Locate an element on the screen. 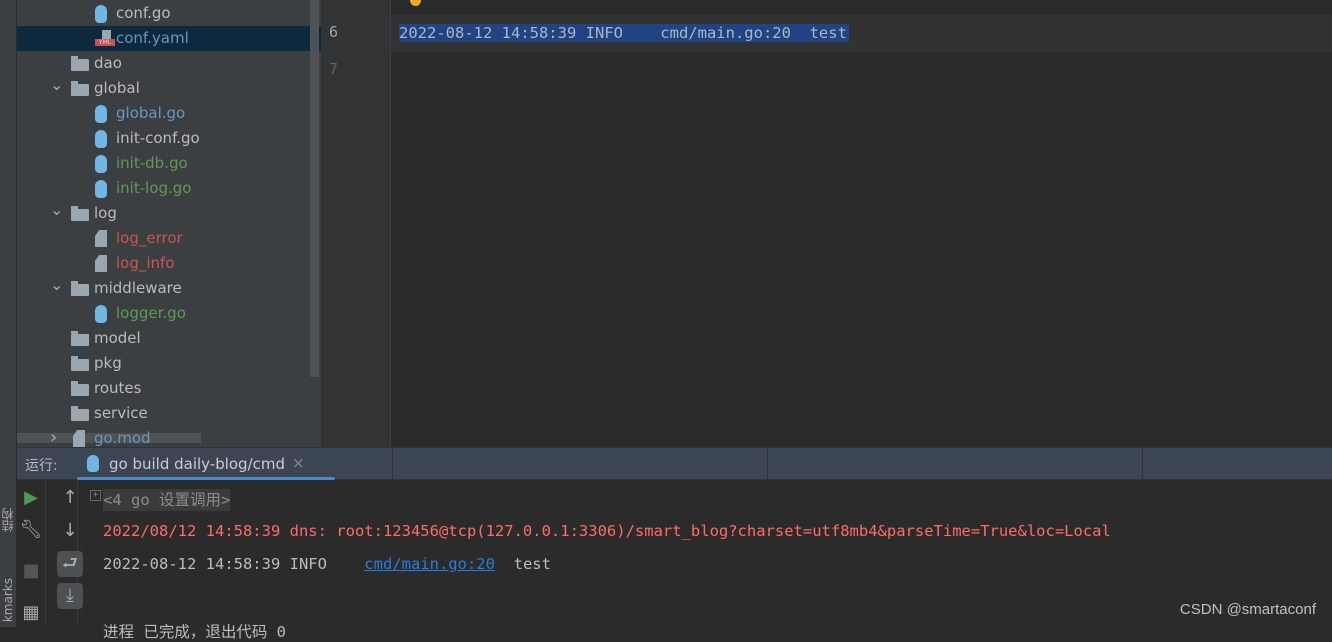 The image size is (1332, 642). tree-item: logger.go is located at coordinates (169, 313).